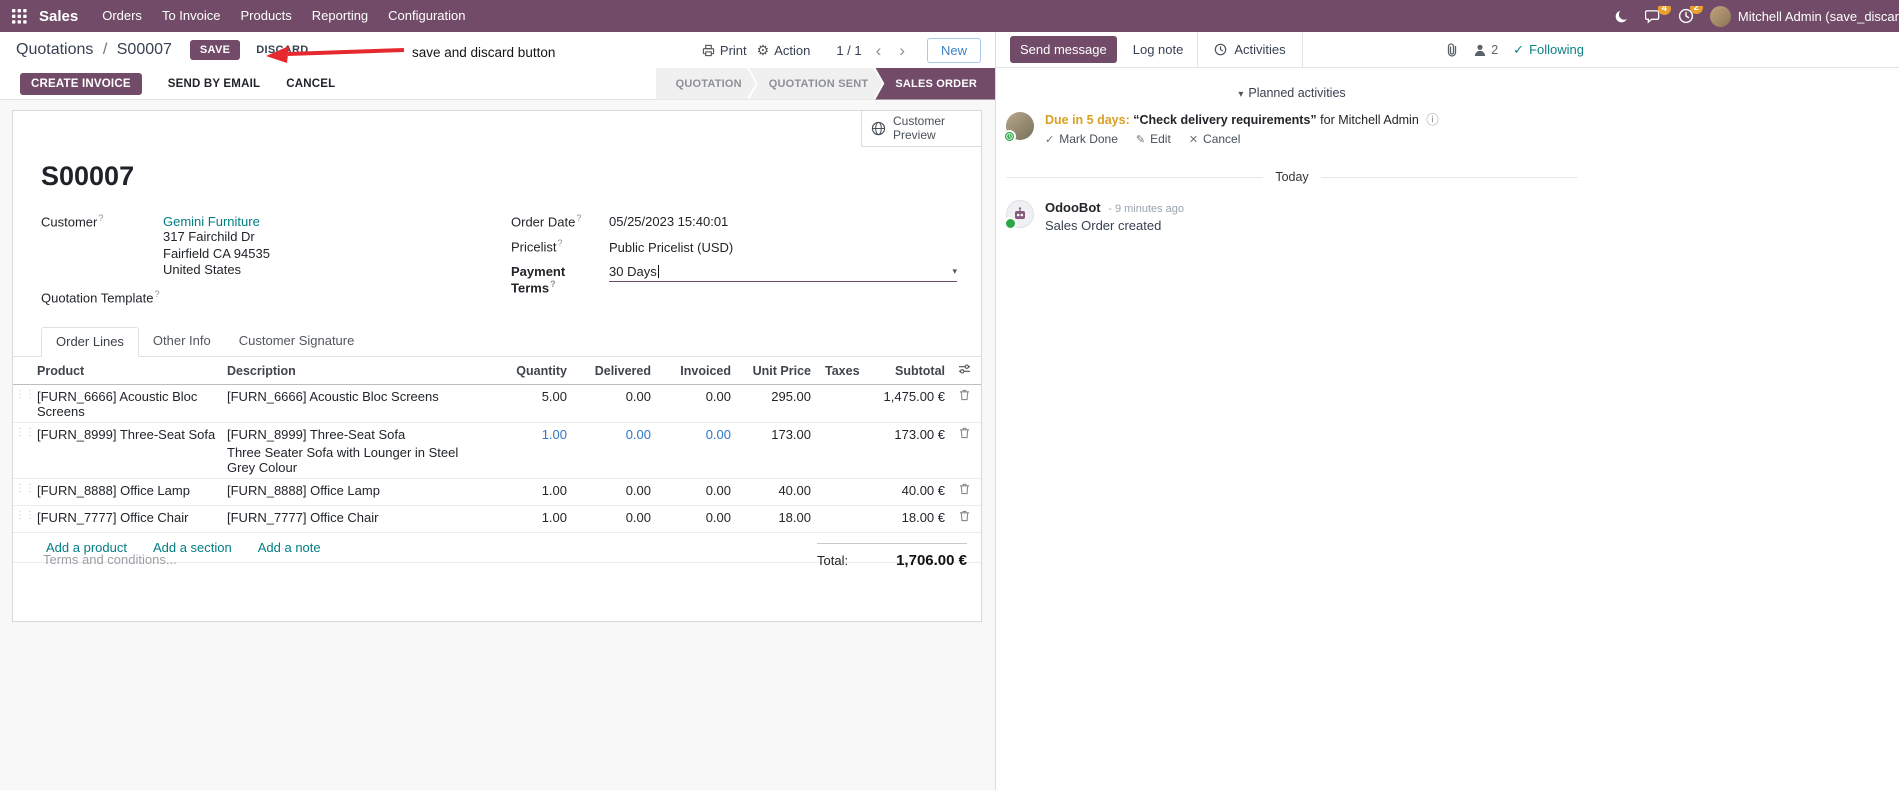 The width and height of the screenshot is (1899, 790). Describe the element at coordinates (1657, 14) in the screenshot. I see `messages-icon: 4` at that location.